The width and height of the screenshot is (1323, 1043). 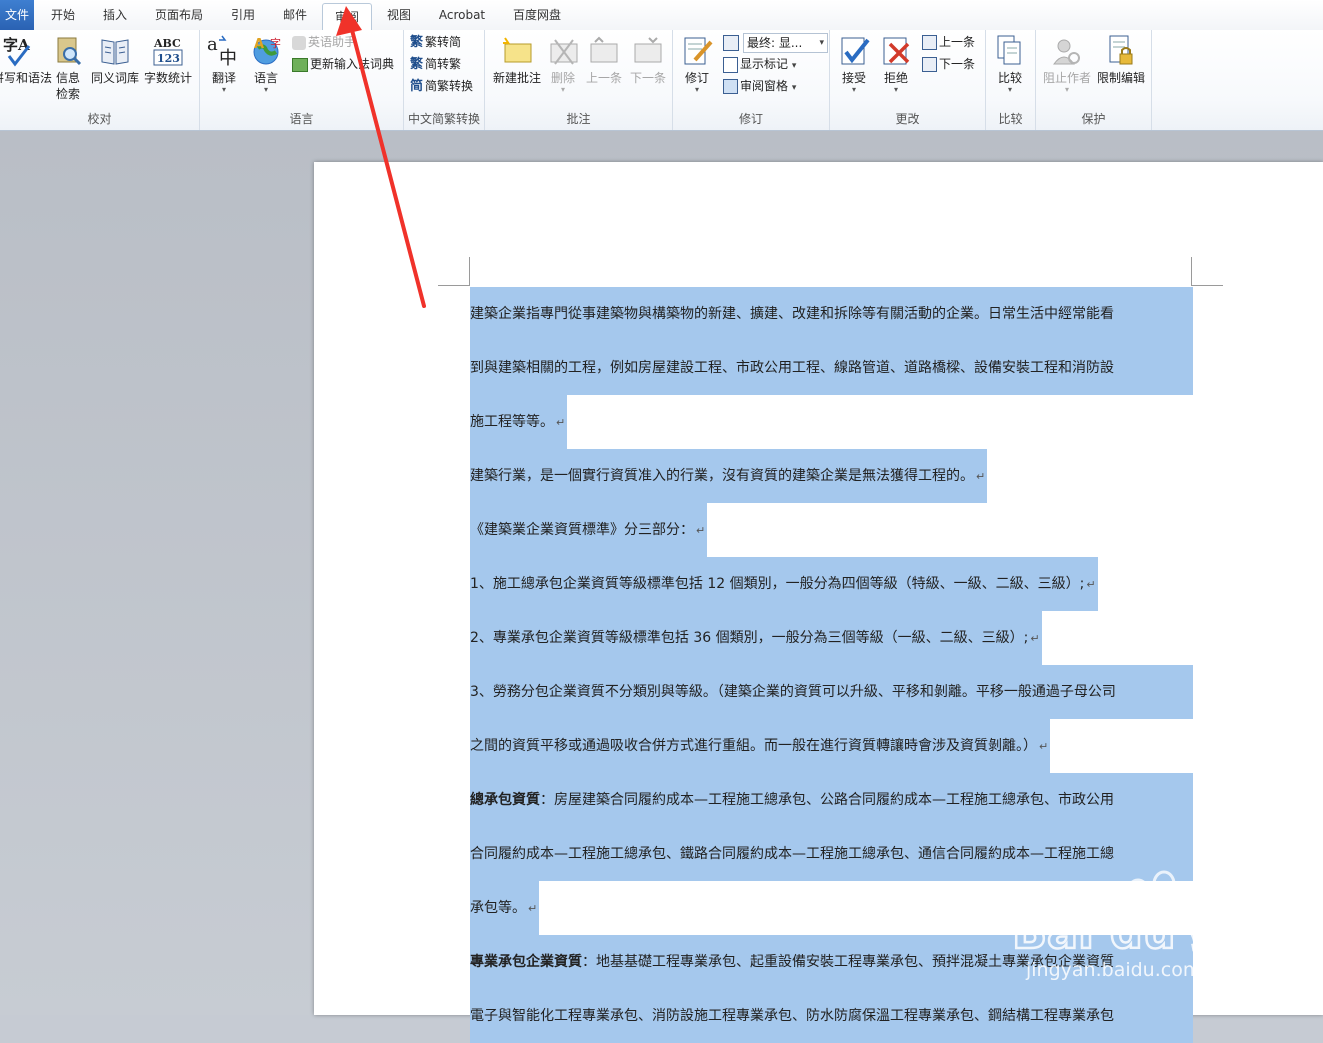 I want to click on restrict-editing-label: 限制编辑, so click(x=1120, y=78).